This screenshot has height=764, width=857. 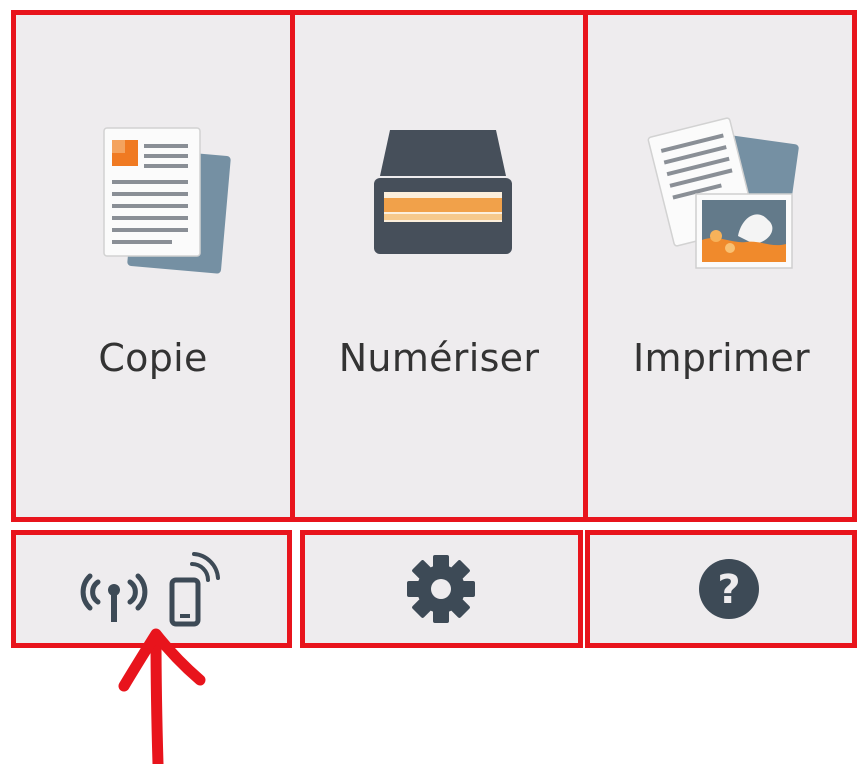 I want to click on help-icon: ?, so click(x=729, y=589).